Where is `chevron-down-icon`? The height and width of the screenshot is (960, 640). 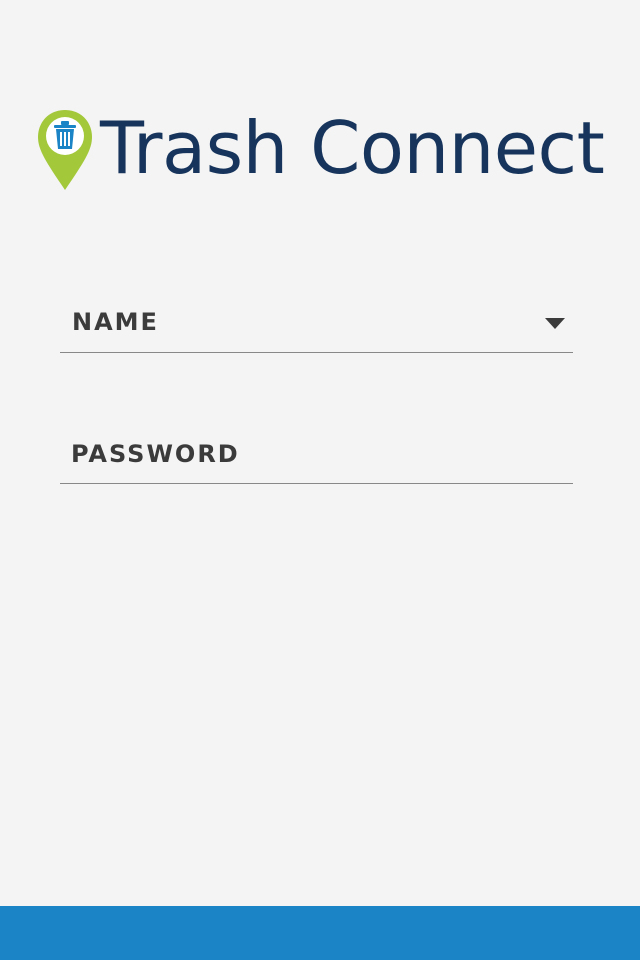
chevron-down-icon is located at coordinates (555, 324).